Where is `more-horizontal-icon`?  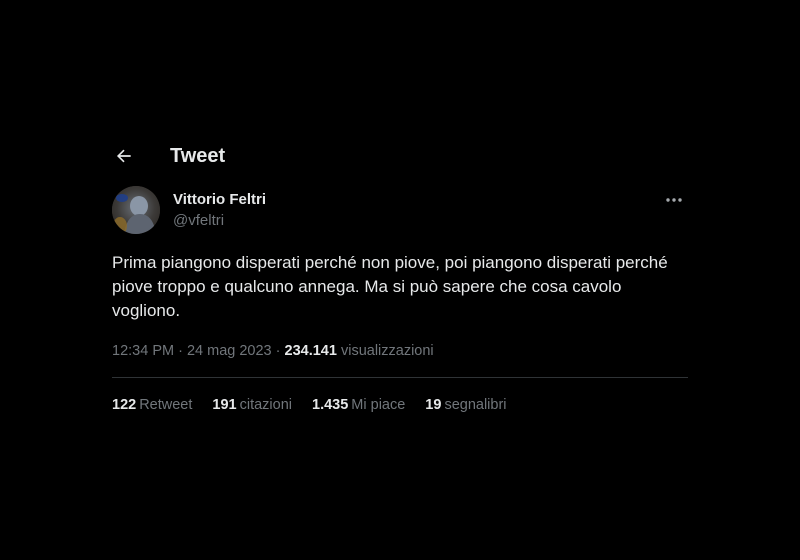
more-horizontal-icon is located at coordinates (674, 200).